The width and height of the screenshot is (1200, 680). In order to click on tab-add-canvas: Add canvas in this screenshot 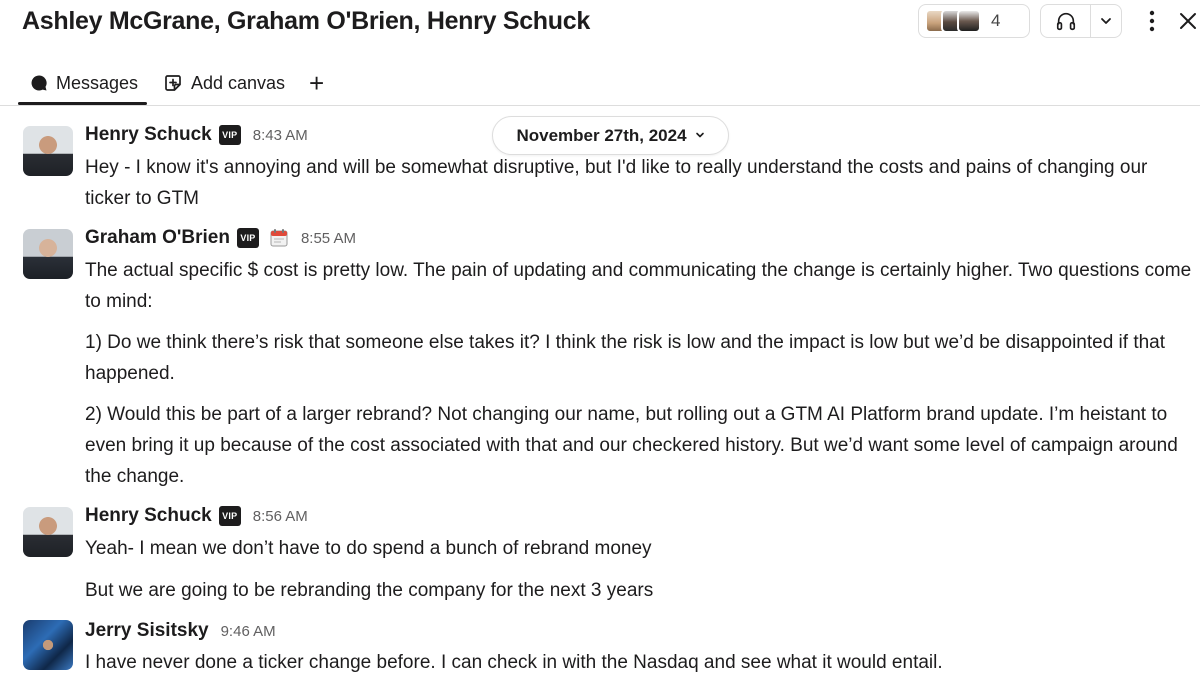, I will do `click(224, 83)`.